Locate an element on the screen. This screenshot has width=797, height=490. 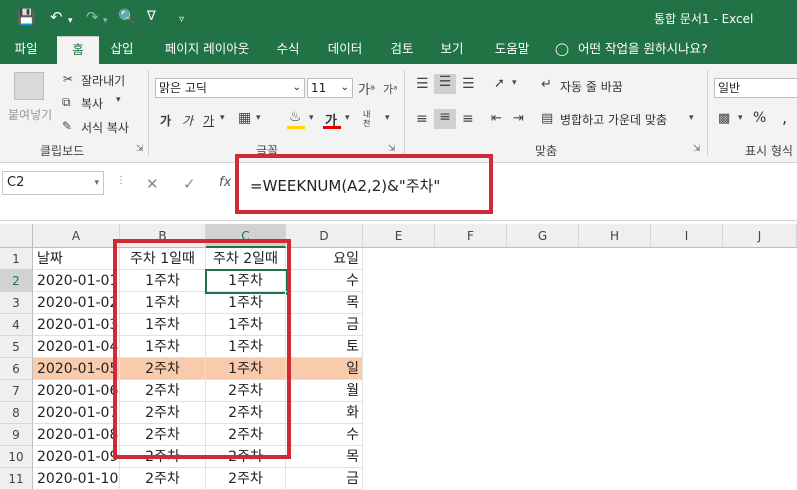
font-size-combo: 11 ⌄ is located at coordinates (330, 88).